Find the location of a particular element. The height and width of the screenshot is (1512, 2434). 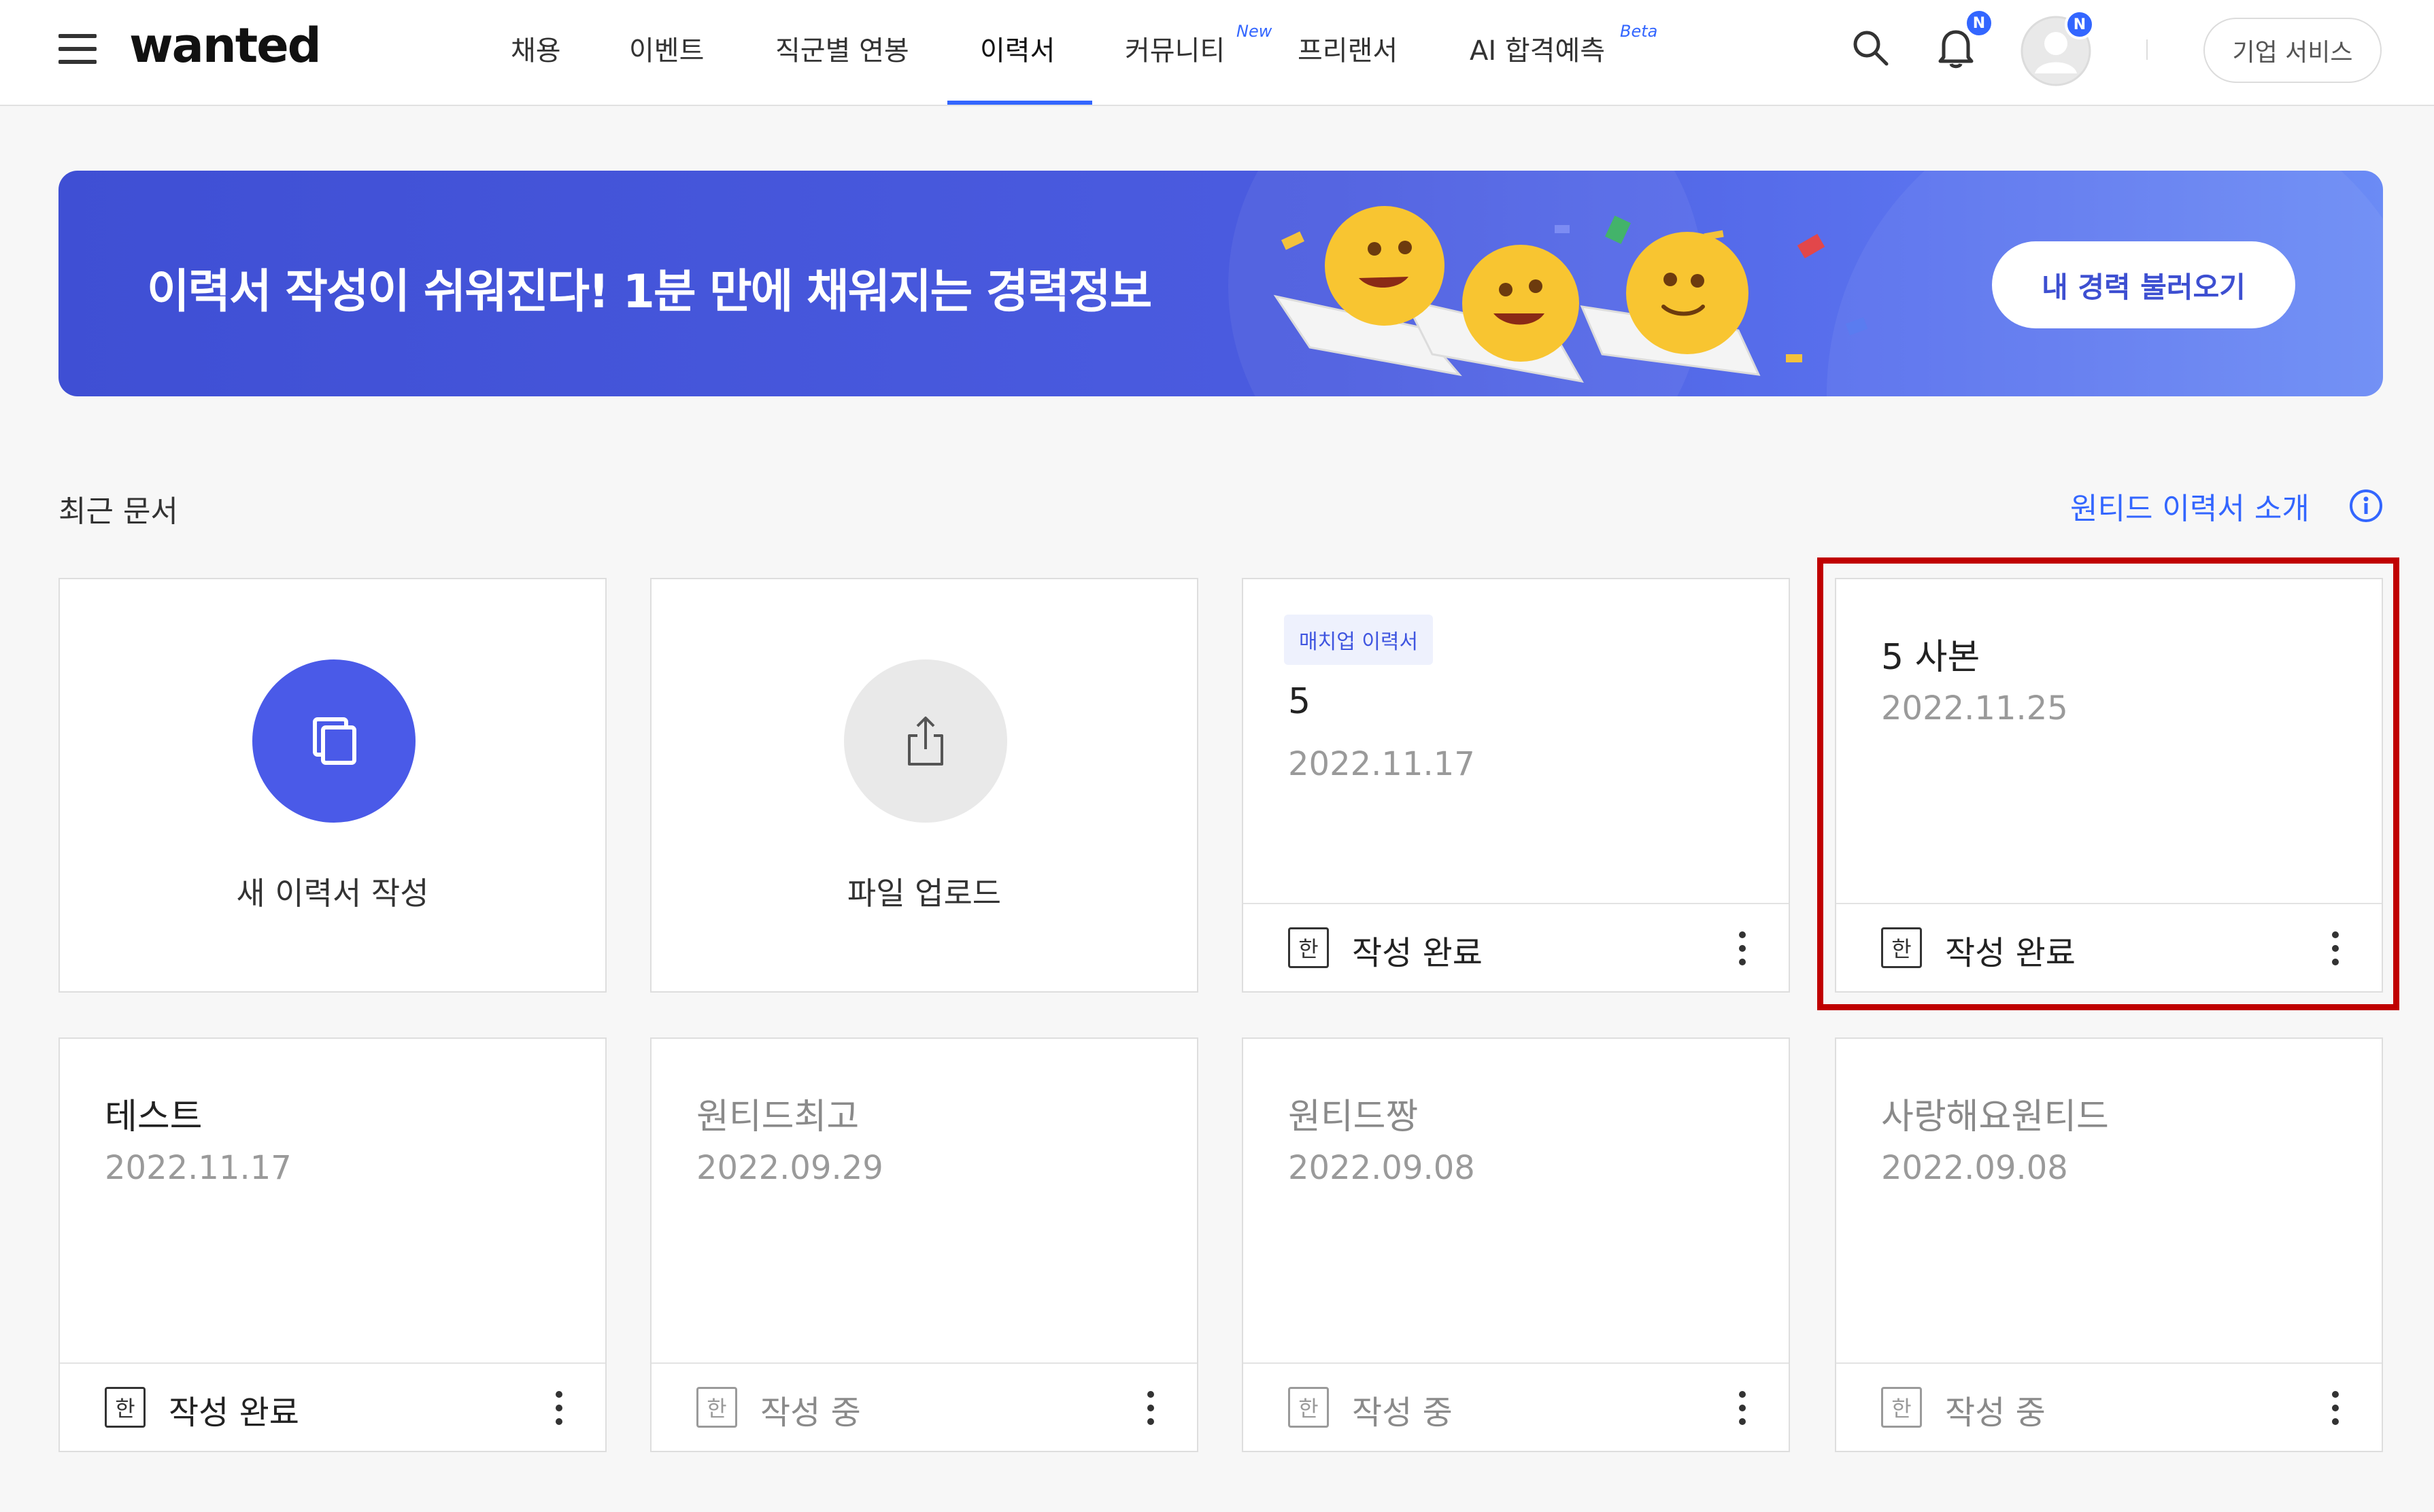

nav-item-events: 이벤트 is located at coordinates (666, 48).